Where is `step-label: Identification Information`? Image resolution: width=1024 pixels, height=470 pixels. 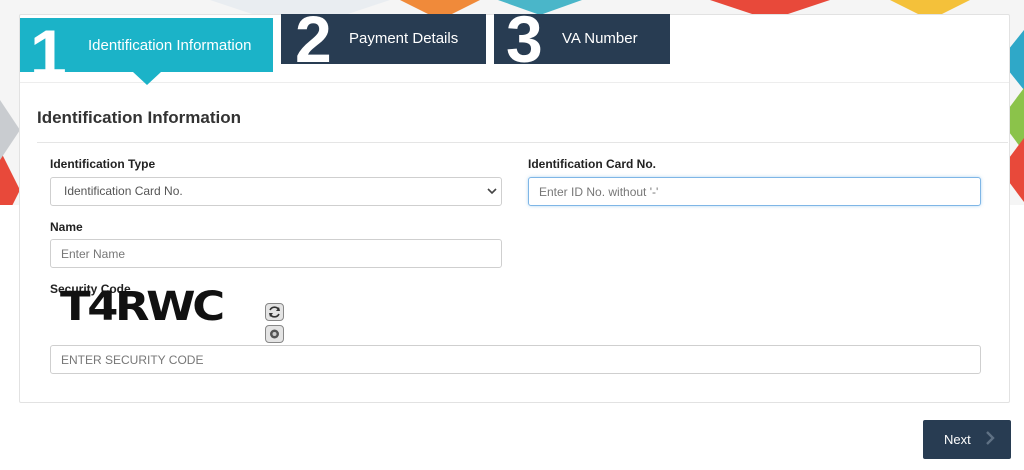
step-label: Identification Information is located at coordinates (170, 45).